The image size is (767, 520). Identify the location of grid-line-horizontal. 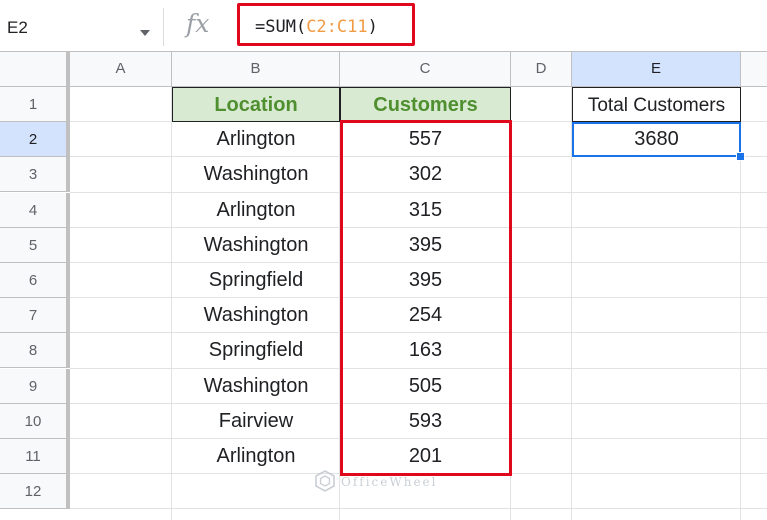
(418, 508).